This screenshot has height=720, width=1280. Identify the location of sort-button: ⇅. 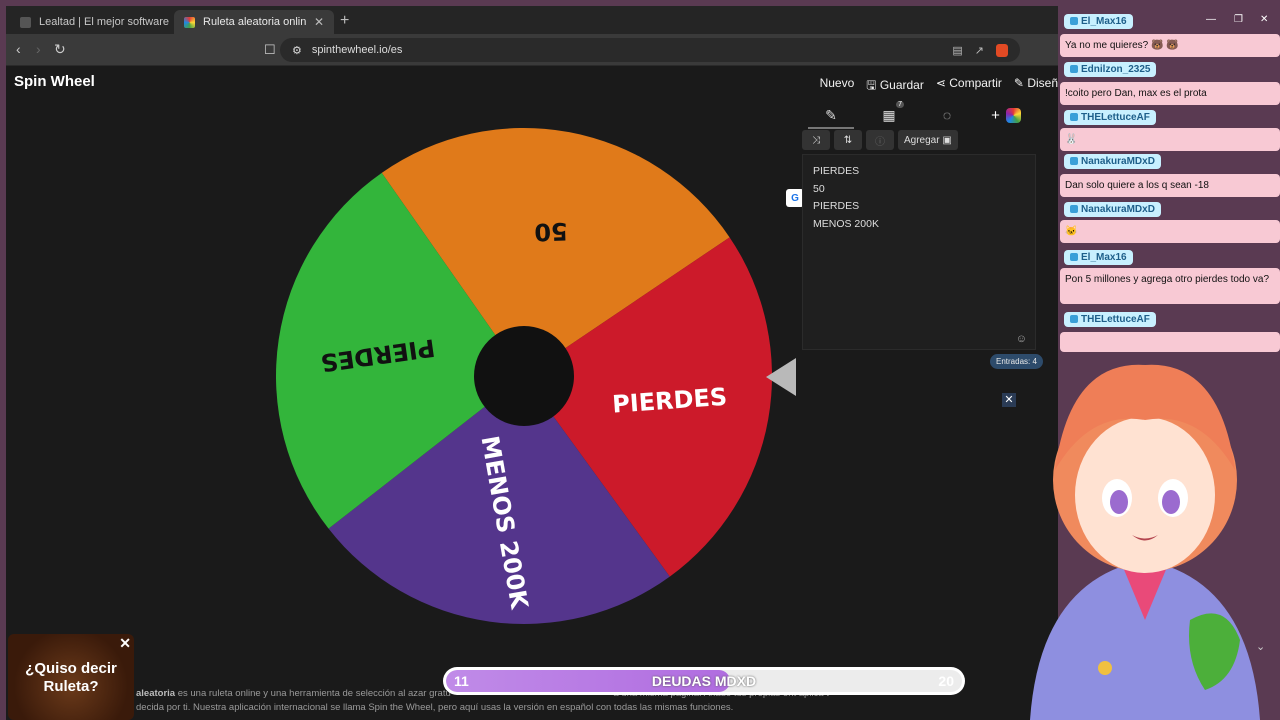
(848, 140).